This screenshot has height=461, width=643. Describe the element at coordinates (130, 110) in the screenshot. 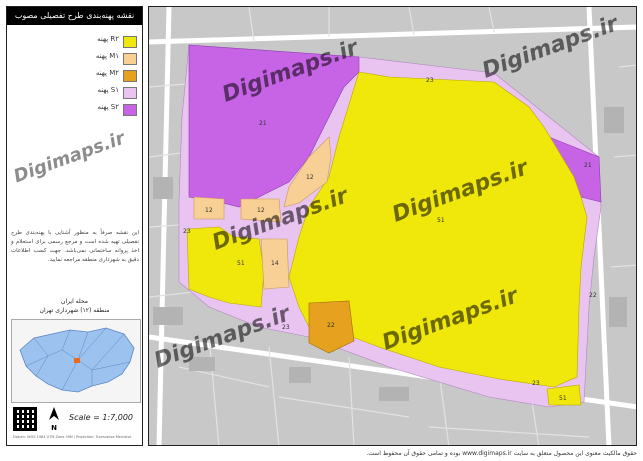

I see `legend-swatch-s2` at that location.